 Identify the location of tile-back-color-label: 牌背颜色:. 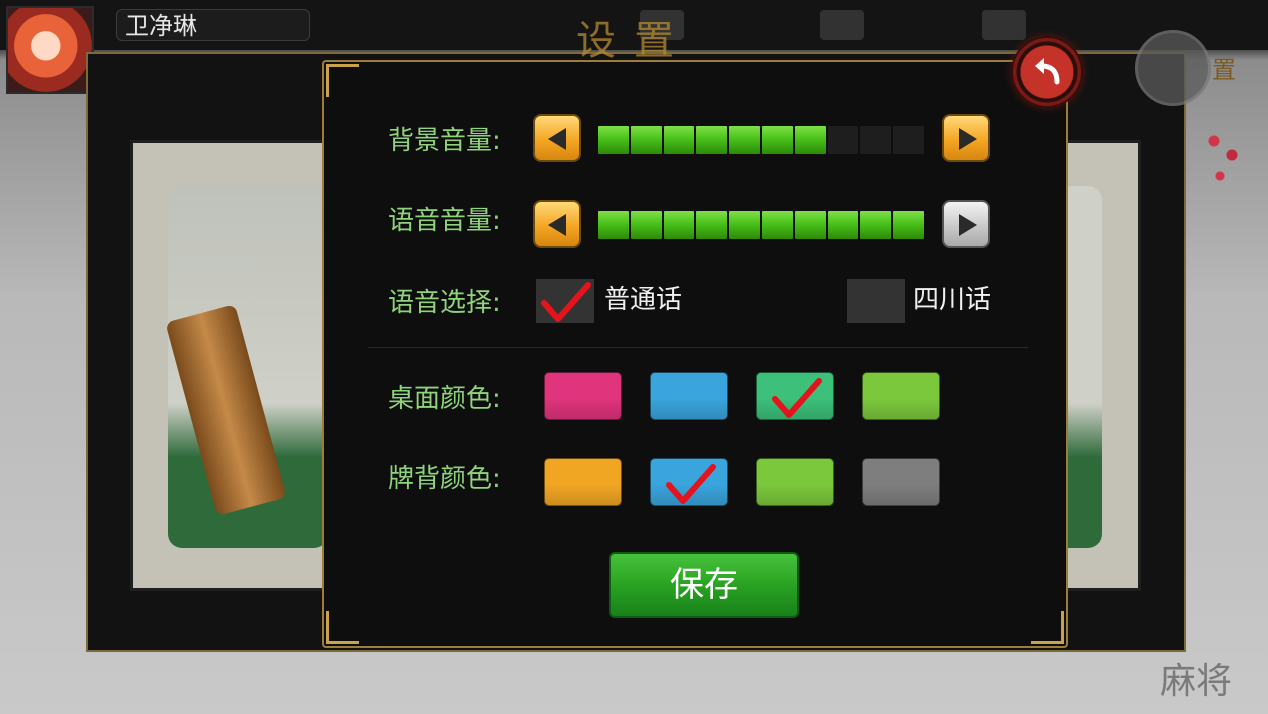
(444, 479).